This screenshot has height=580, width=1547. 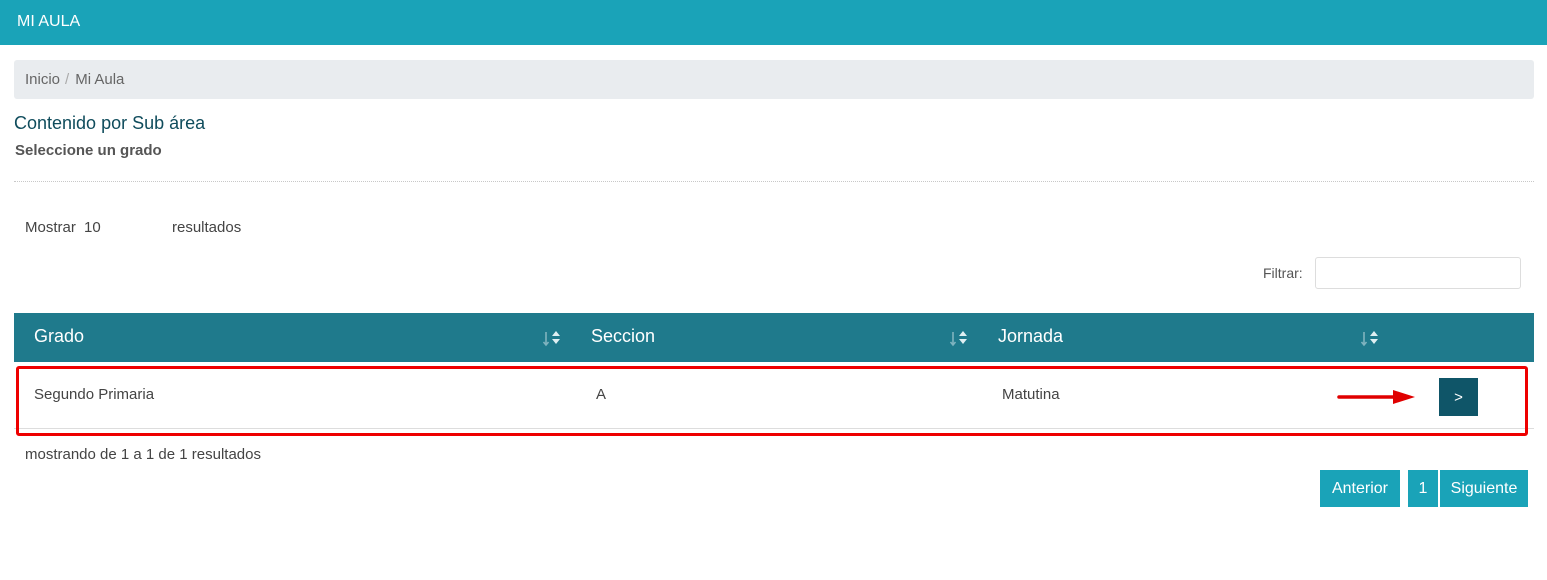 What do you see at coordinates (773, 22) in the screenshot?
I see `top-bar: MI AULA` at bounding box center [773, 22].